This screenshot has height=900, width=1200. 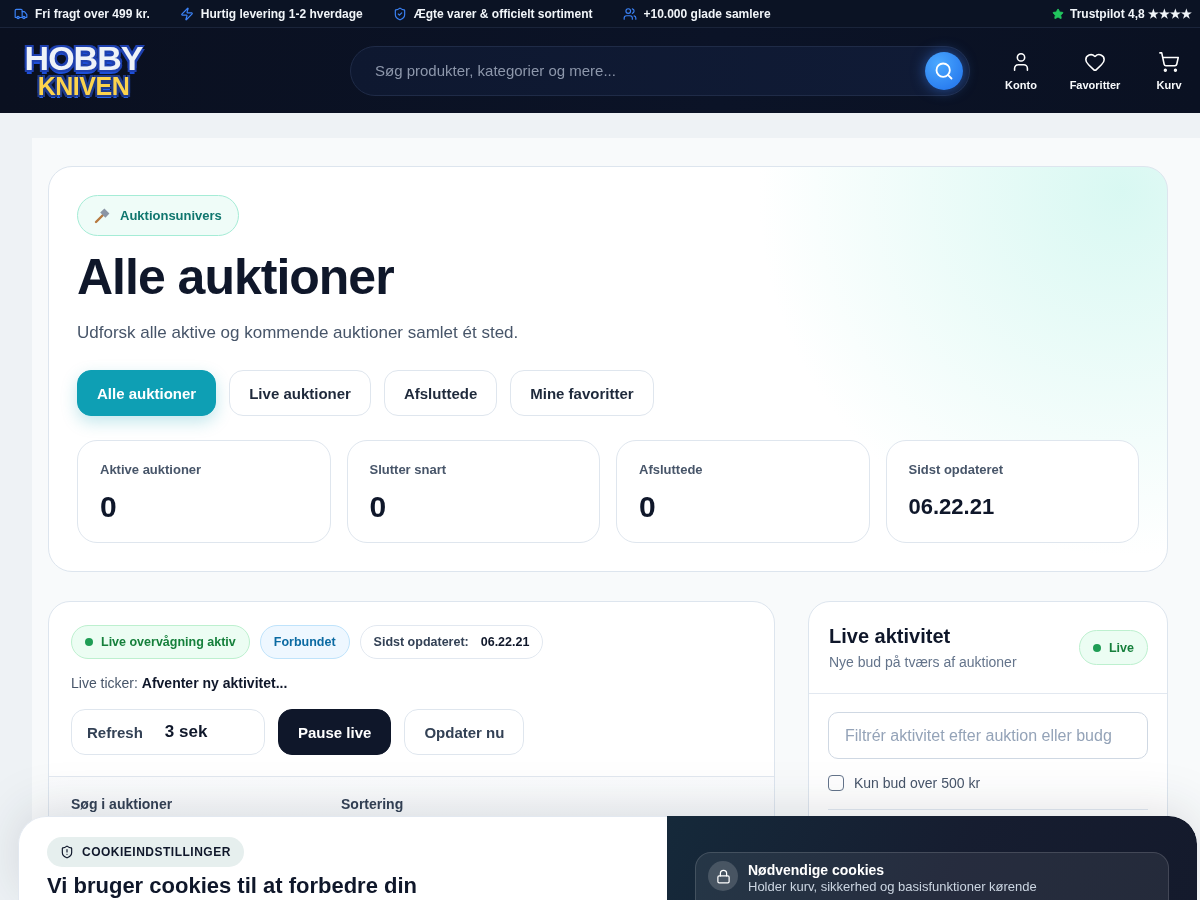 I want to click on rating-text: Trustpilot 4,8 ★★★★, so click(x=1131, y=13).